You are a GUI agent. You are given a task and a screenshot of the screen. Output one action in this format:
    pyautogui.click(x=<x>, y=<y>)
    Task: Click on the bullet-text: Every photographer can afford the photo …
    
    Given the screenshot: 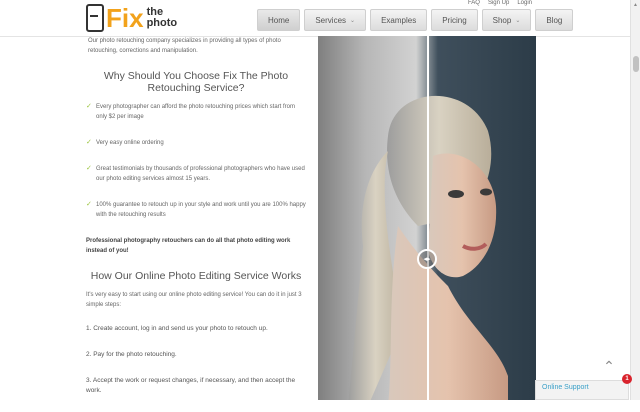 What is the action you would take?
    pyautogui.click(x=195, y=112)
    